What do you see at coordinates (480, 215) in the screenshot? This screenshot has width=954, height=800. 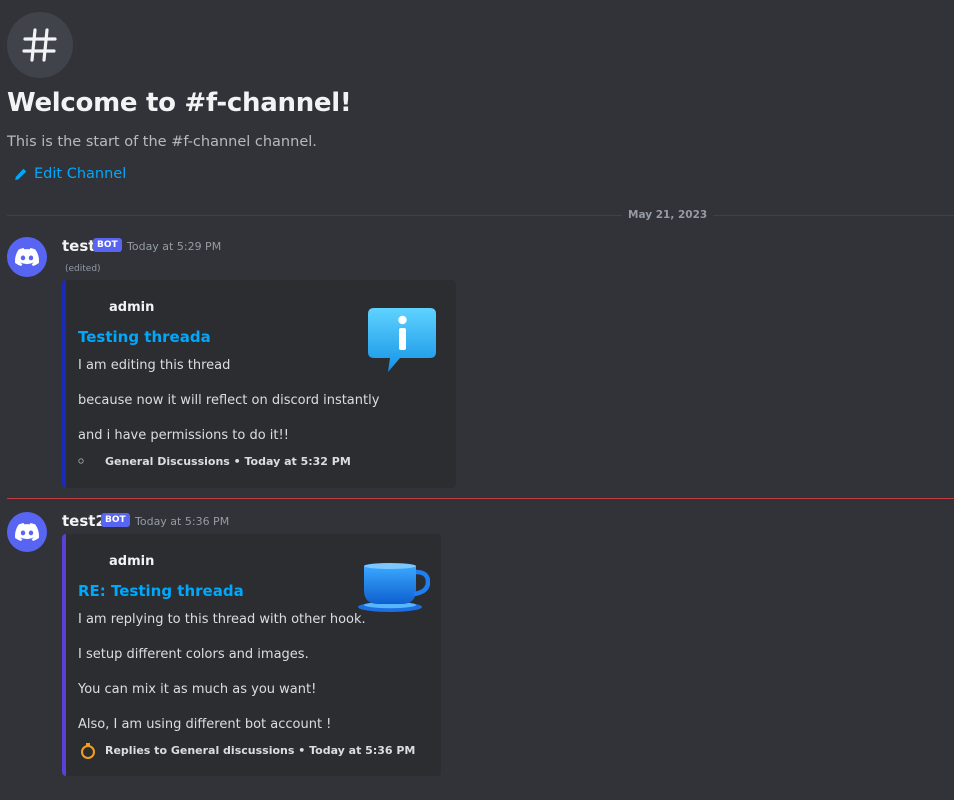 I see `date-divider` at bounding box center [480, 215].